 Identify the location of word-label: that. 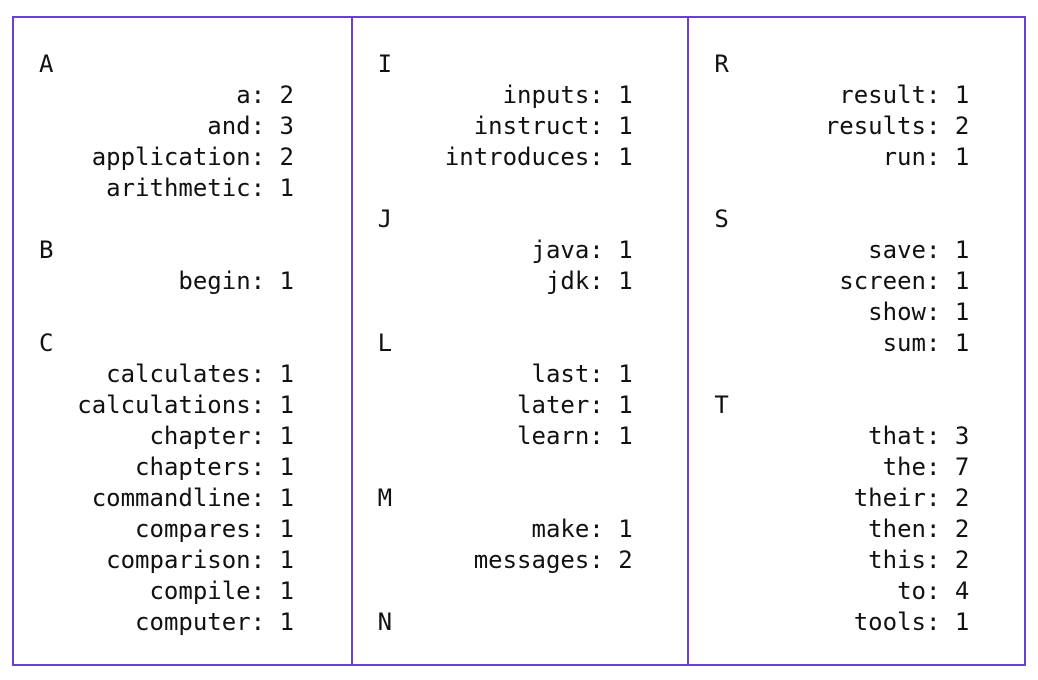
(897, 436).